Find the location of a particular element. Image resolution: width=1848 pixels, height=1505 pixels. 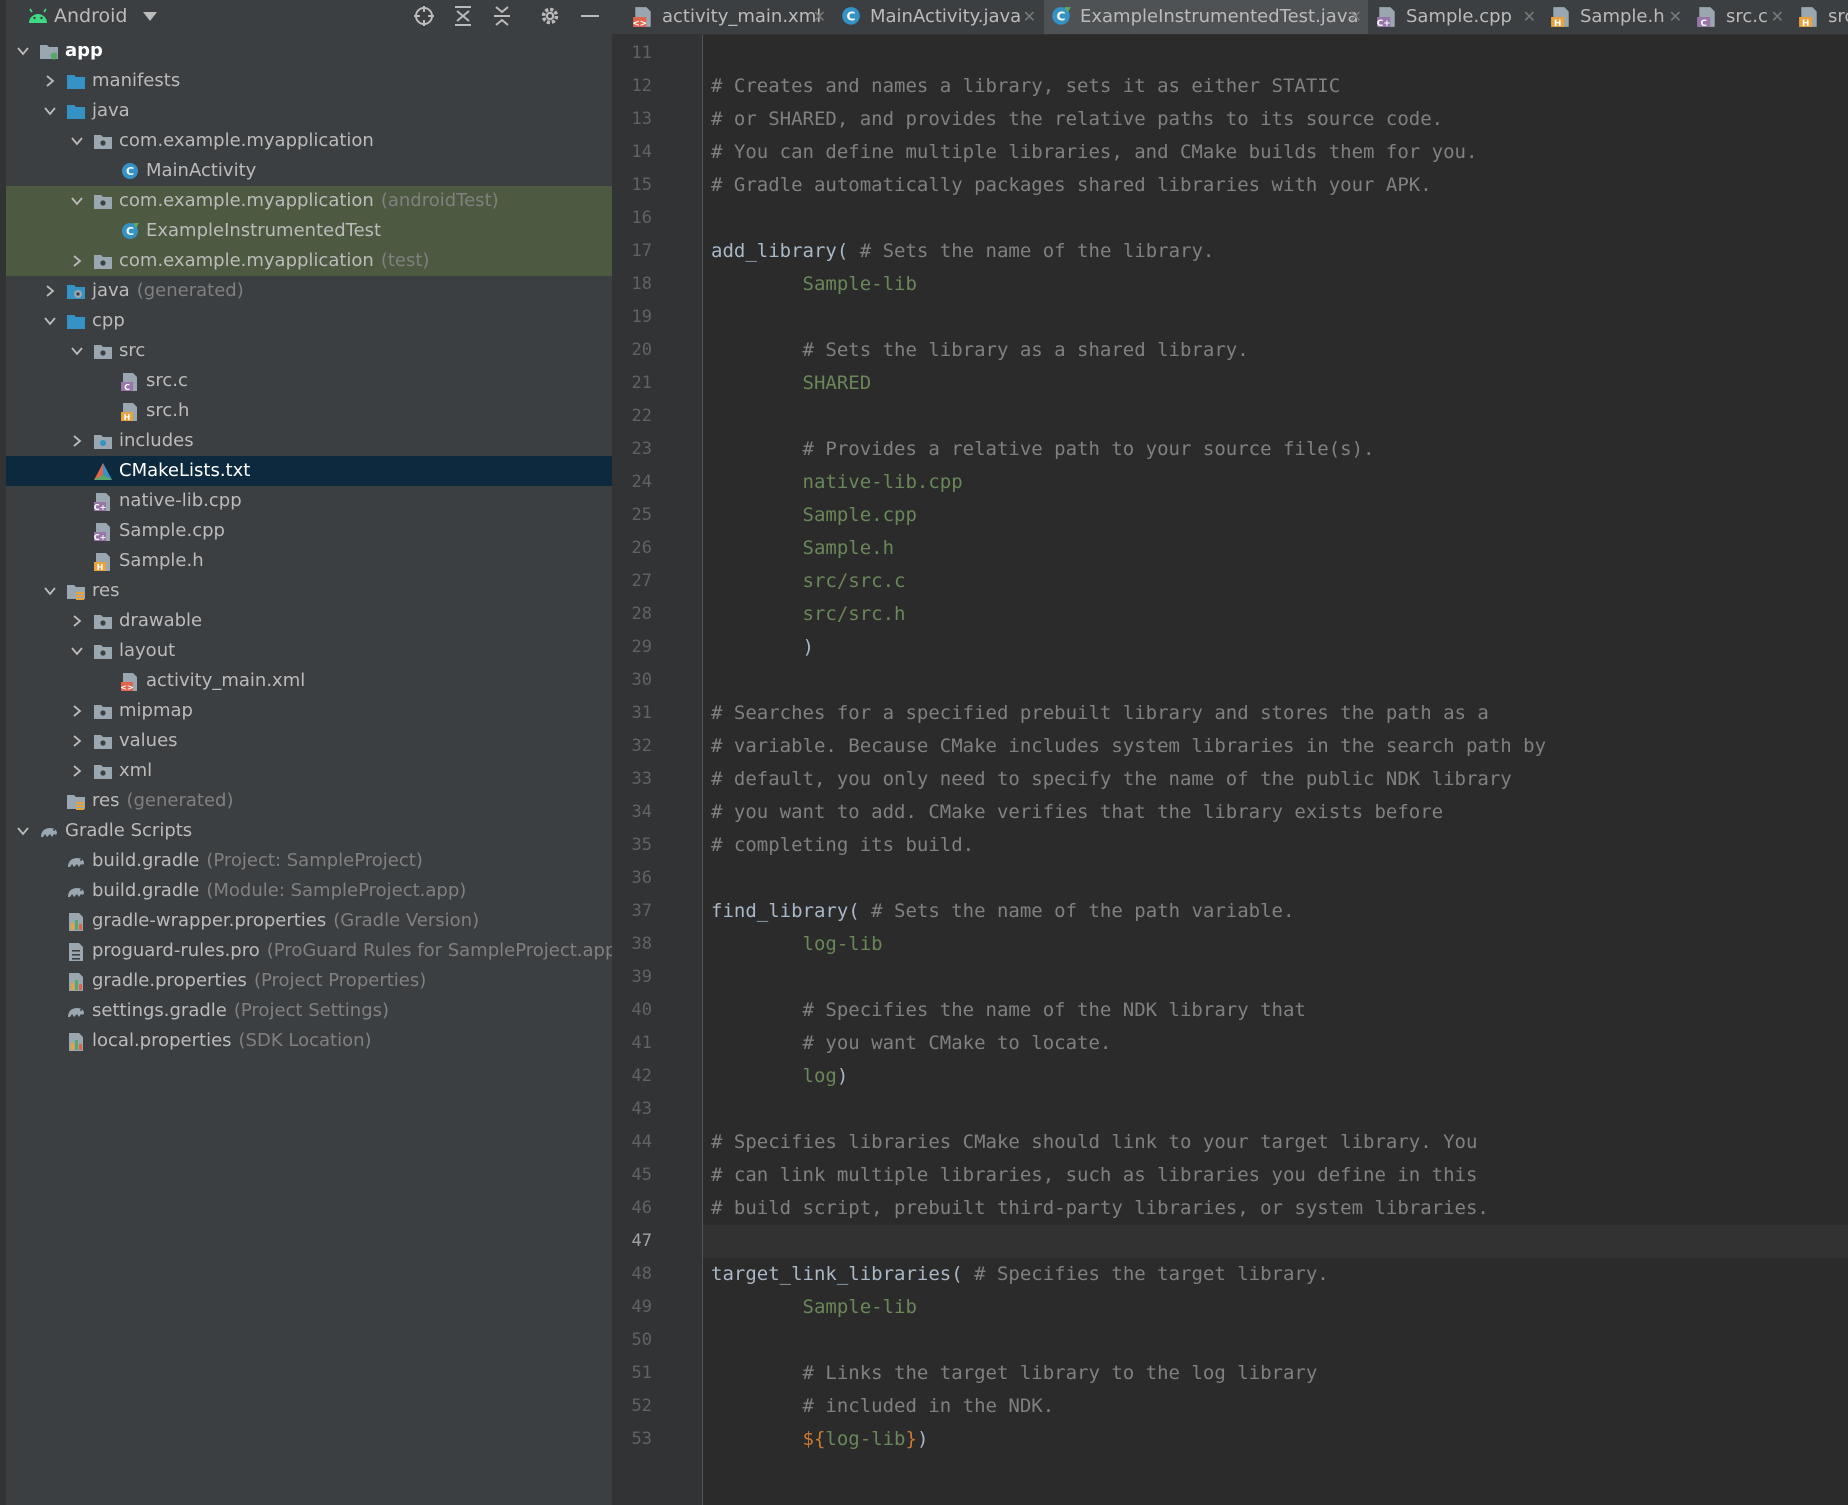

editor-tab-mainactivity-java: C MainActivity.java ✕ is located at coordinates (938, 17).